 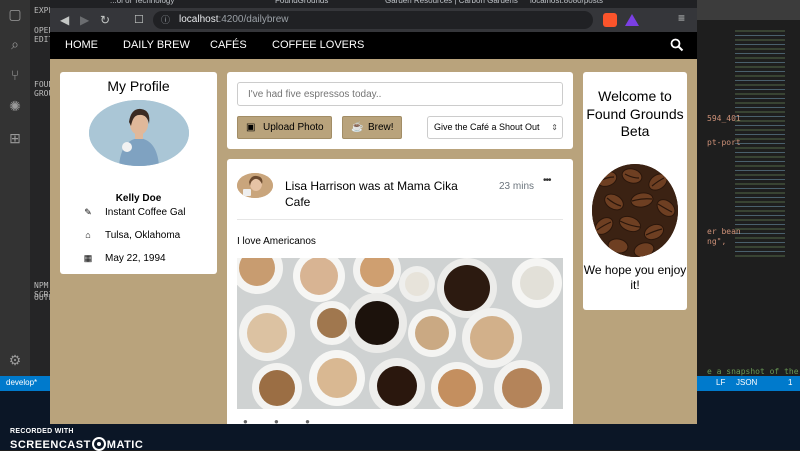 I want to click on recorder-watermark-line2: SCREENCAST MATIC, so click(x=76, y=444).